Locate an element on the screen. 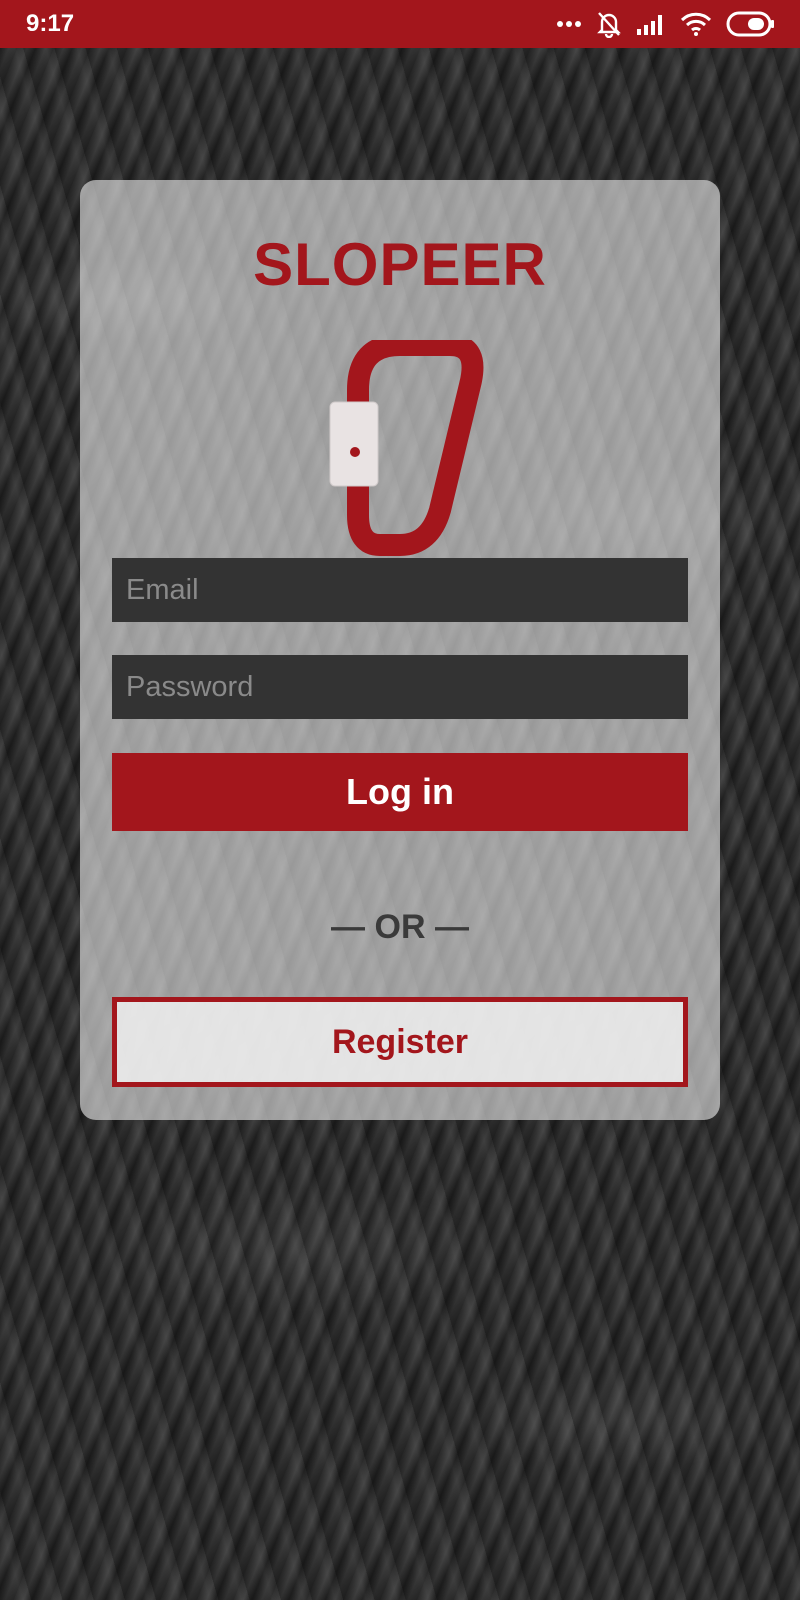 This screenshot has height=1600, width=800. signal-icon is located at coordinates (651, 24).